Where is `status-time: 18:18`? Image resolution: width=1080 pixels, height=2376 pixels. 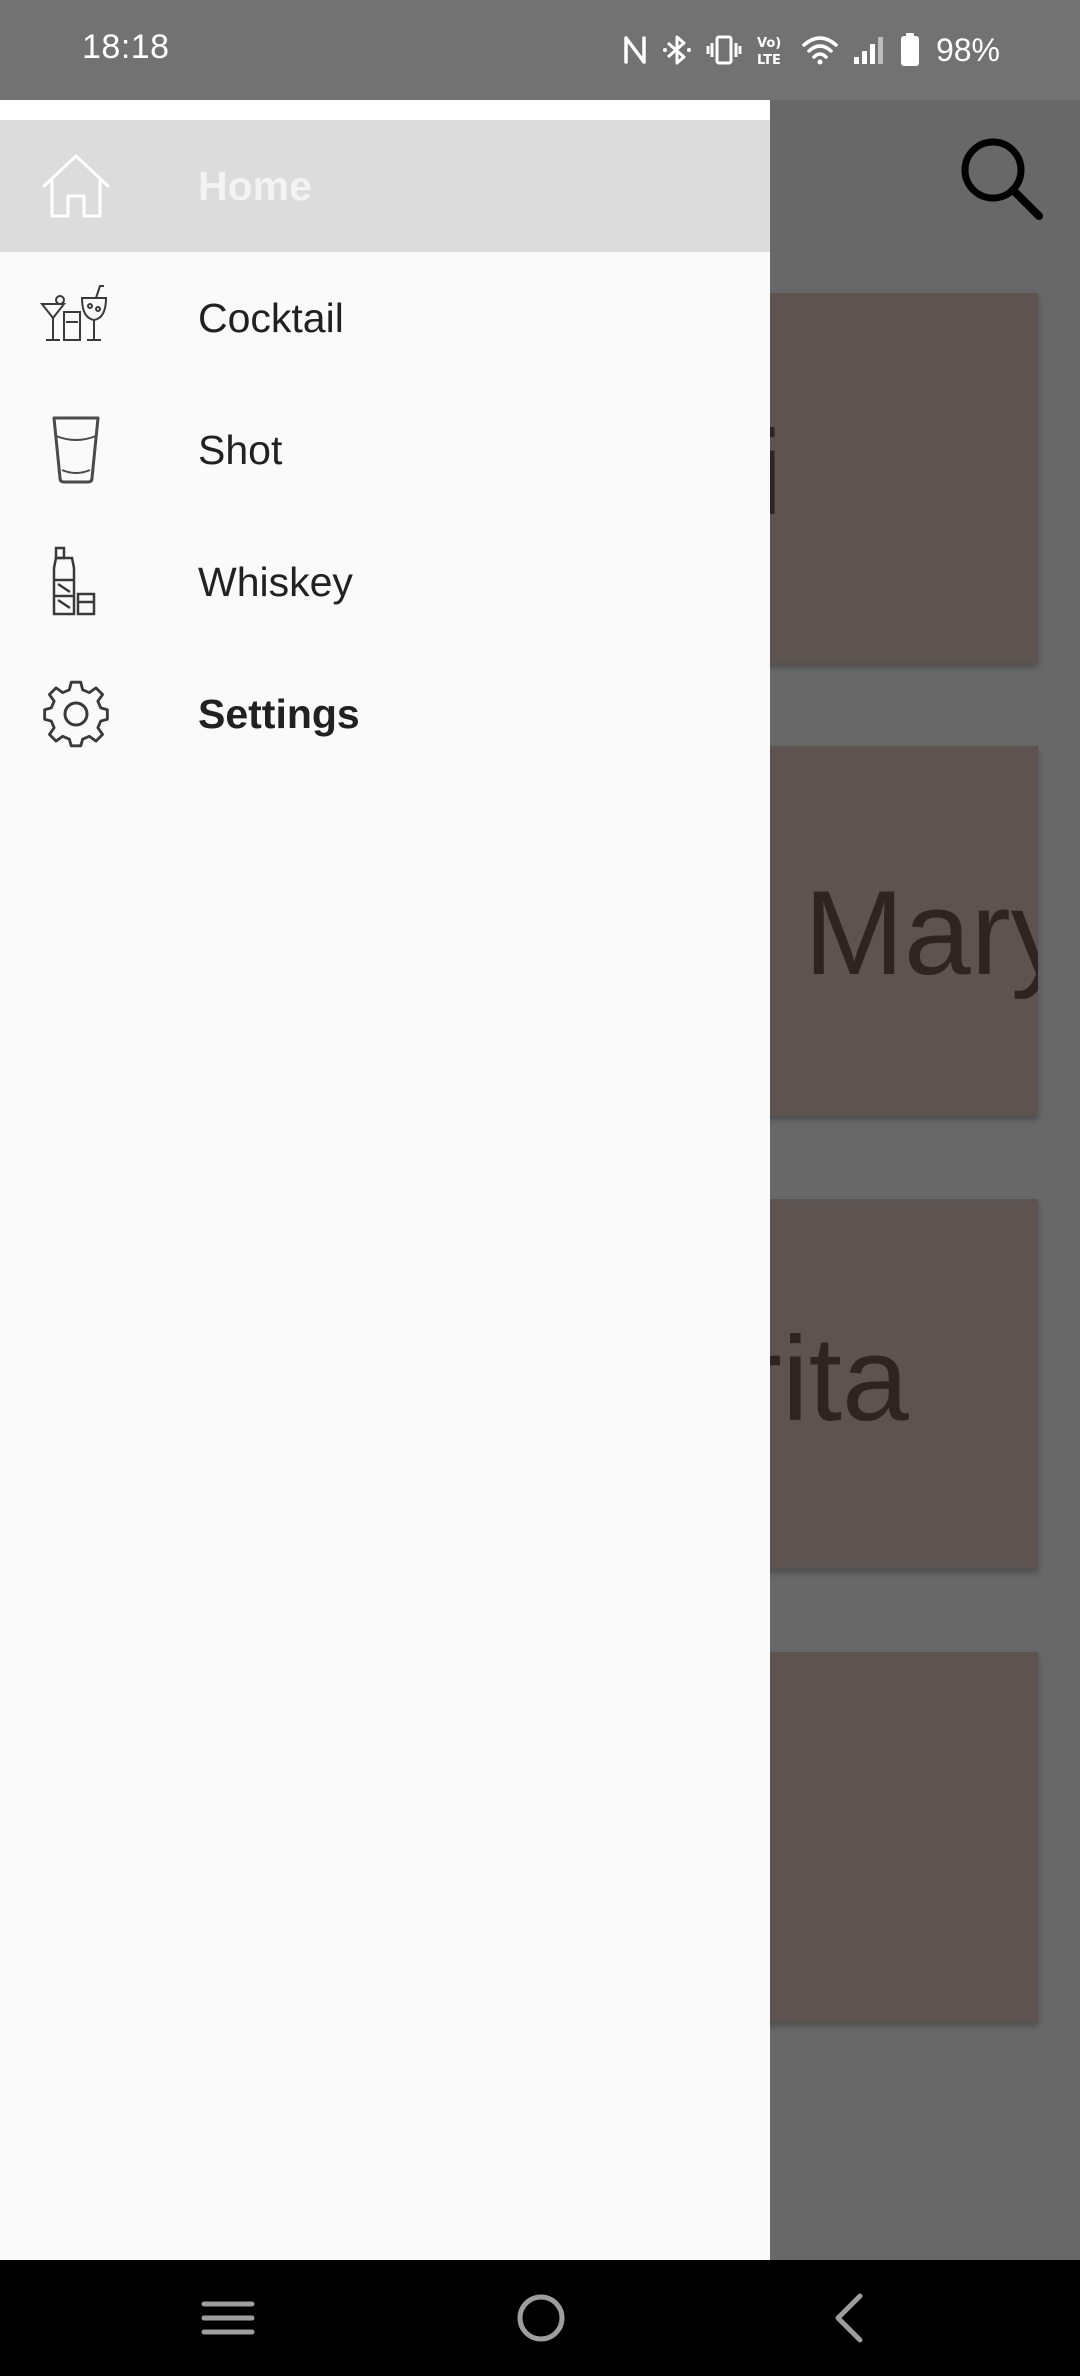 status-time: 18:18 is located at coordinates (126, 47).